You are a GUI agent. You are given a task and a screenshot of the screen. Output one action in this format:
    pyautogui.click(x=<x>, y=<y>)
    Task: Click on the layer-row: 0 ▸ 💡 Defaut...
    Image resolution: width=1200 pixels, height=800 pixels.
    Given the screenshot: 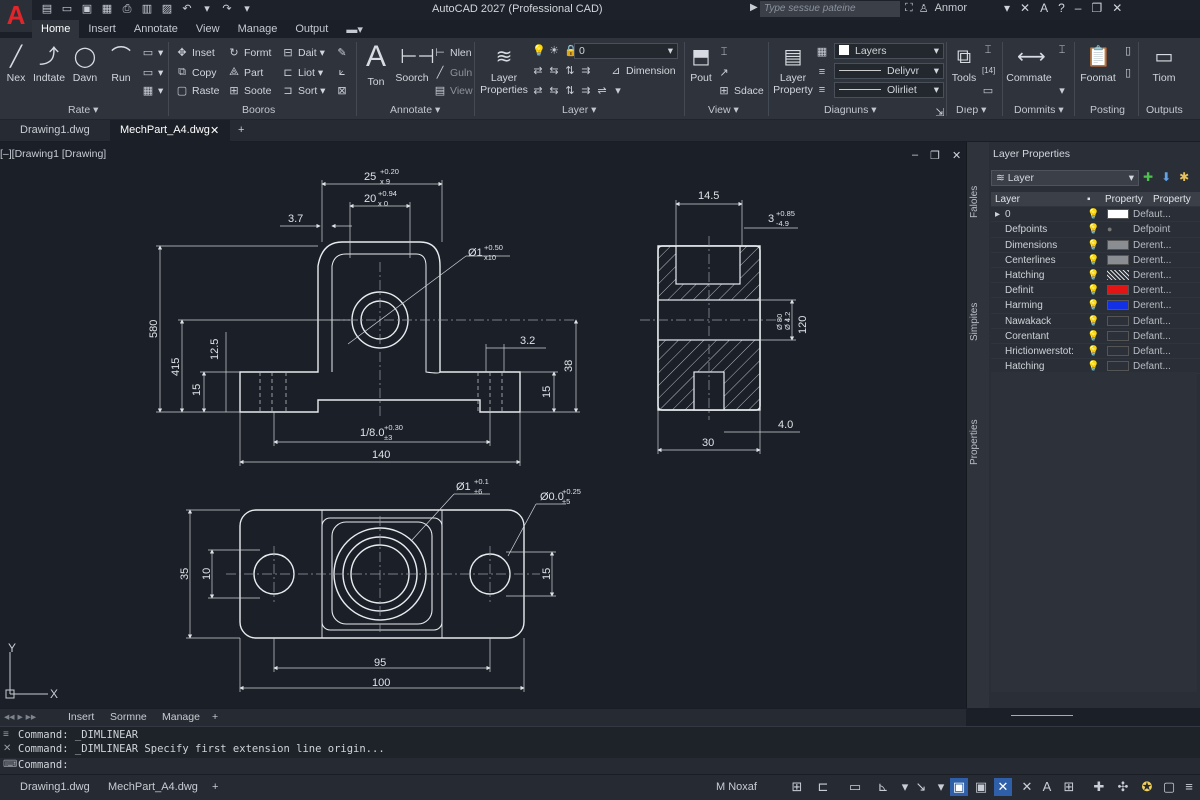 What is the action you would take?
    pyautogui.click(x=1095, y=215)
    